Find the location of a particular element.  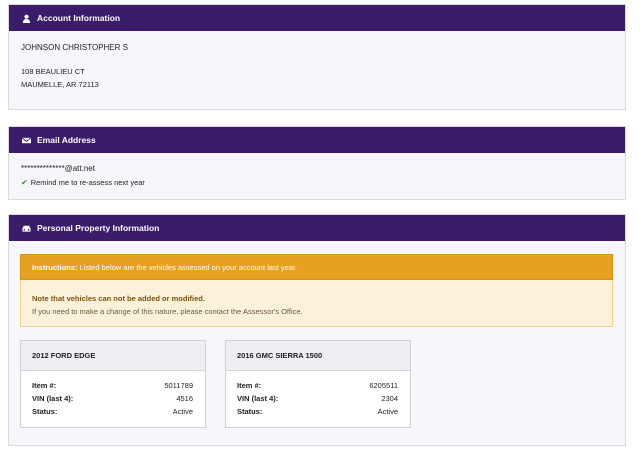

vin-value: 4516 is located at coordinates (184, 398).